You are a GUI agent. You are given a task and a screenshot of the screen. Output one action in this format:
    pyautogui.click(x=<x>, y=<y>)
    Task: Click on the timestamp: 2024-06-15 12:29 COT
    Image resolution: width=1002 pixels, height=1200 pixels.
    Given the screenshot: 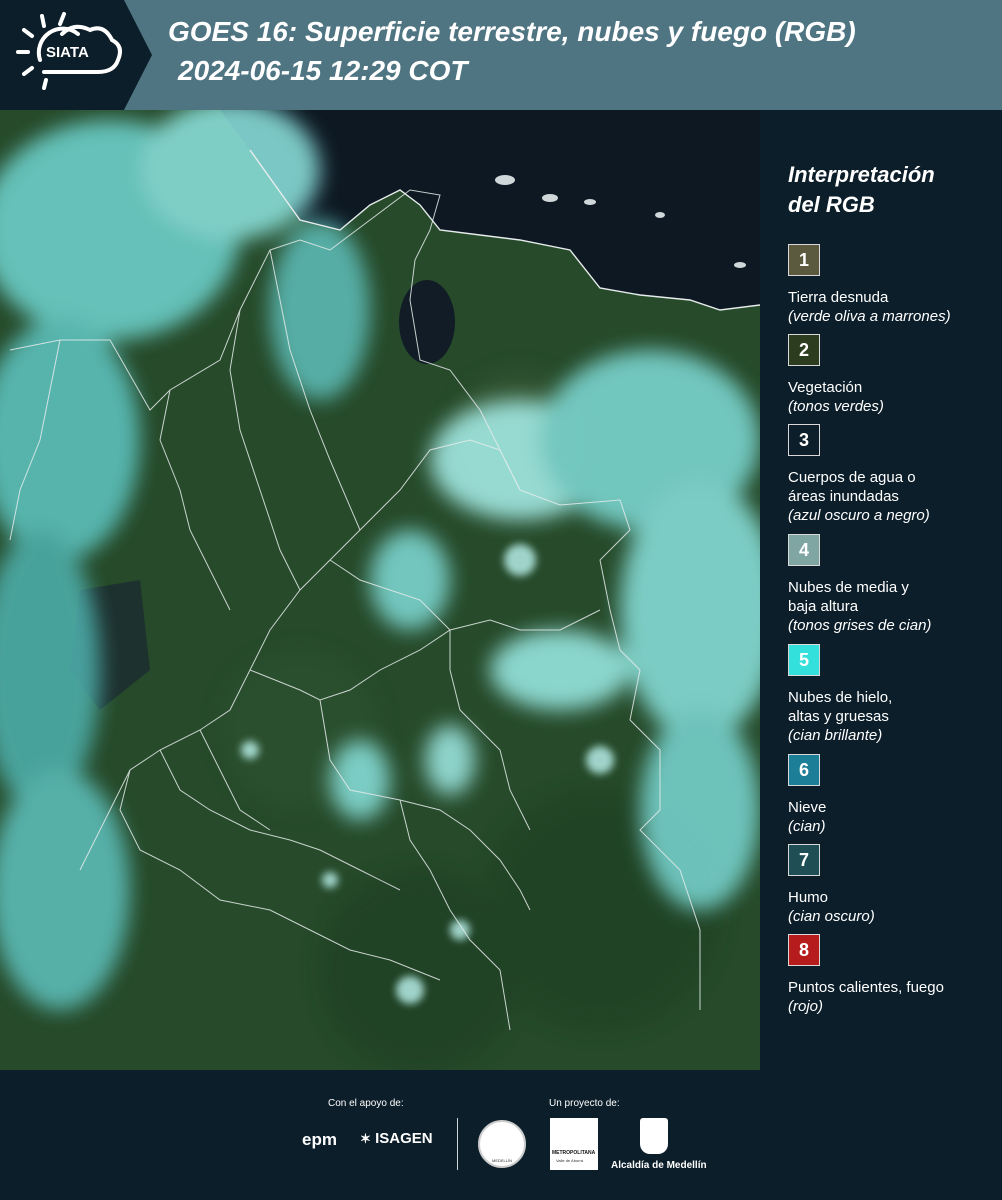 What is the action you would take?
    pyautogui.click(x=323, y=70)
    